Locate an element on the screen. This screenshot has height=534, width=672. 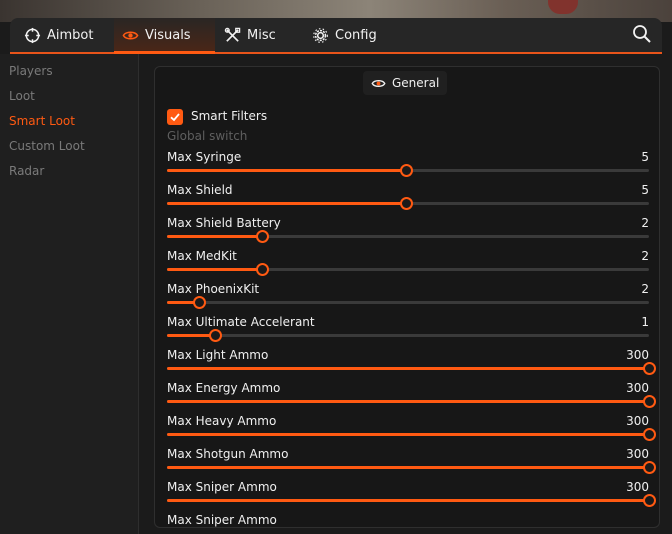
slider-label: Max PhoenixKit is located at coordinates (213, 289).